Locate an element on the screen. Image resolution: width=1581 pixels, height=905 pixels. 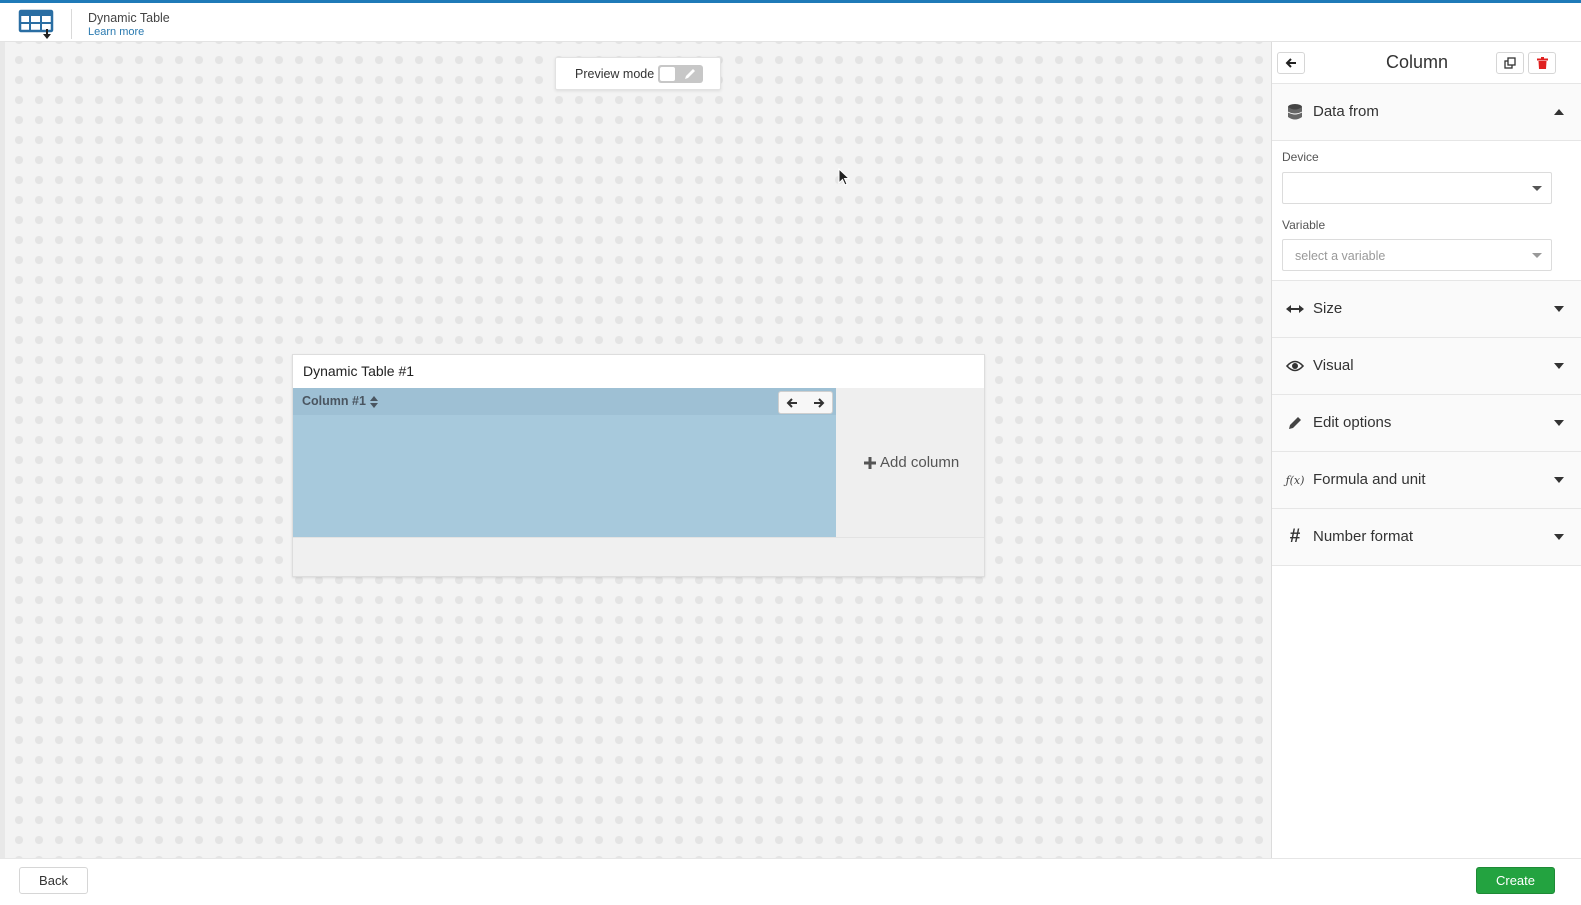
preview-mode-control: Preview mode is located at coordinates (638, 73).